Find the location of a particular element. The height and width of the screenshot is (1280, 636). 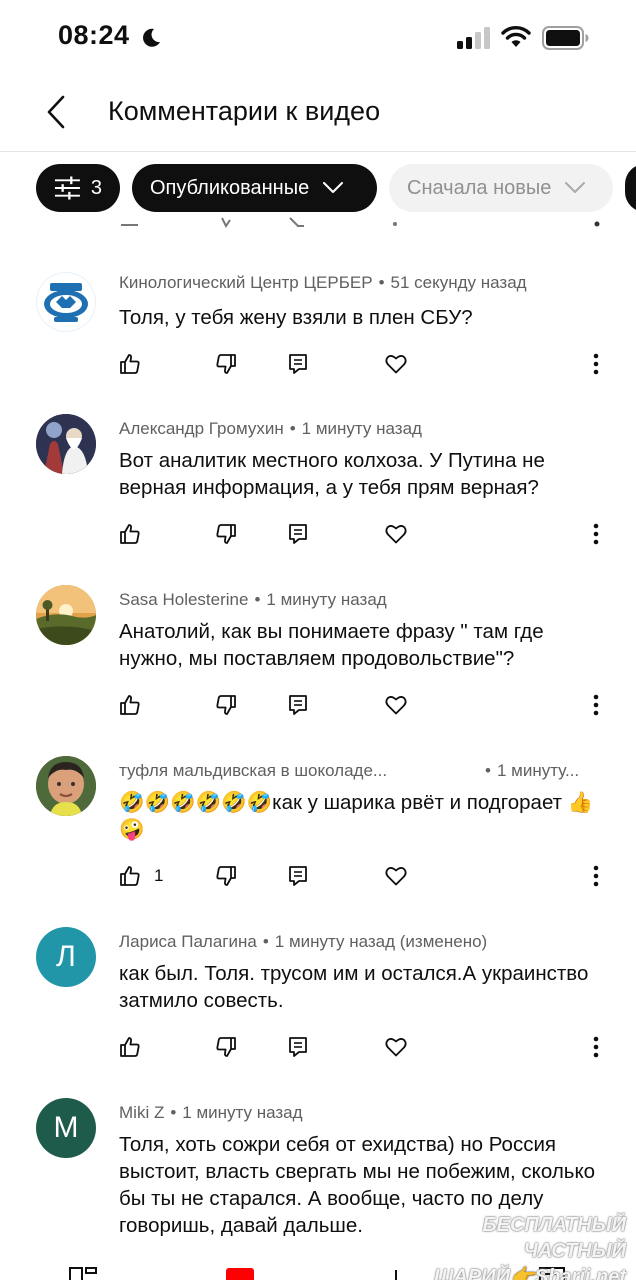

sliders-icon is located at coordinates (67, 188).